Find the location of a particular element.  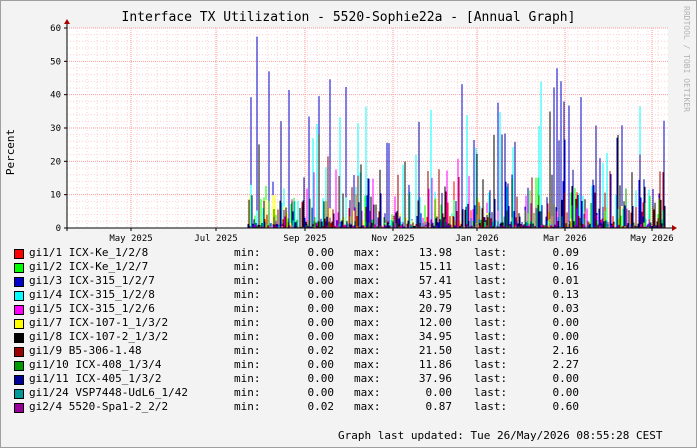

legend-max-value: 11.86 is located at coordinates (435, 364).